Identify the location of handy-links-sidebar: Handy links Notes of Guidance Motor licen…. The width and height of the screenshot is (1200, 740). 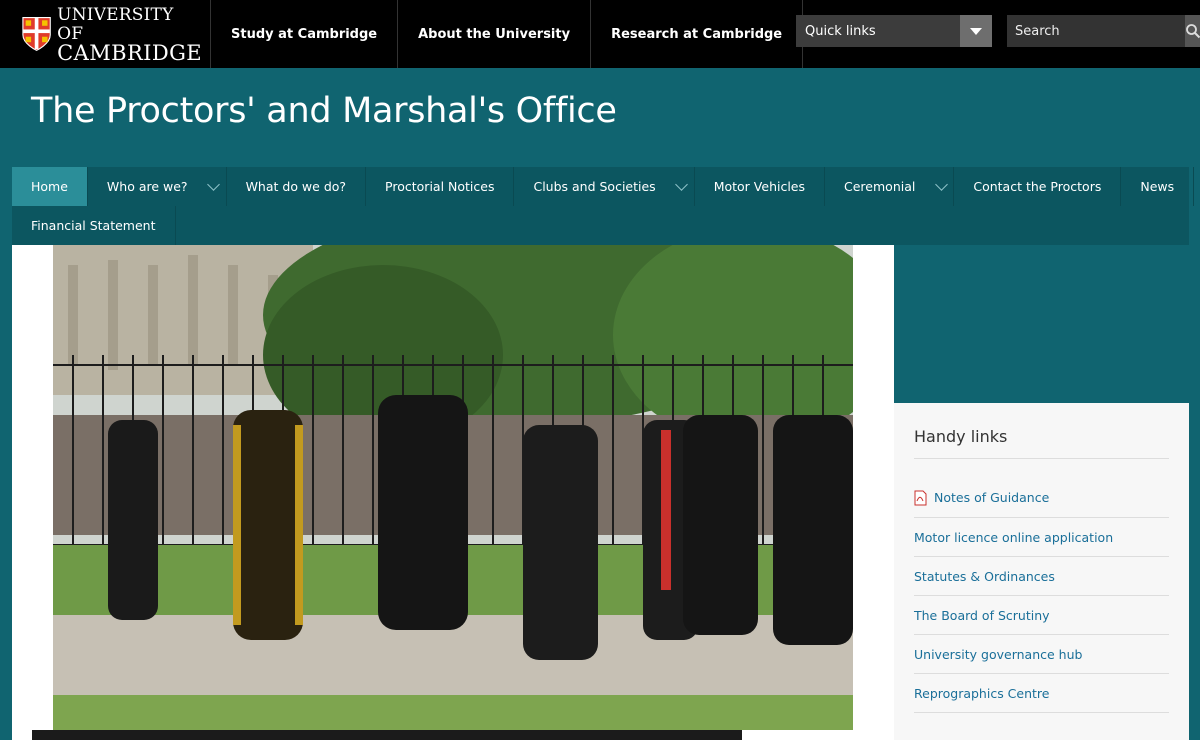
(1041, 571).